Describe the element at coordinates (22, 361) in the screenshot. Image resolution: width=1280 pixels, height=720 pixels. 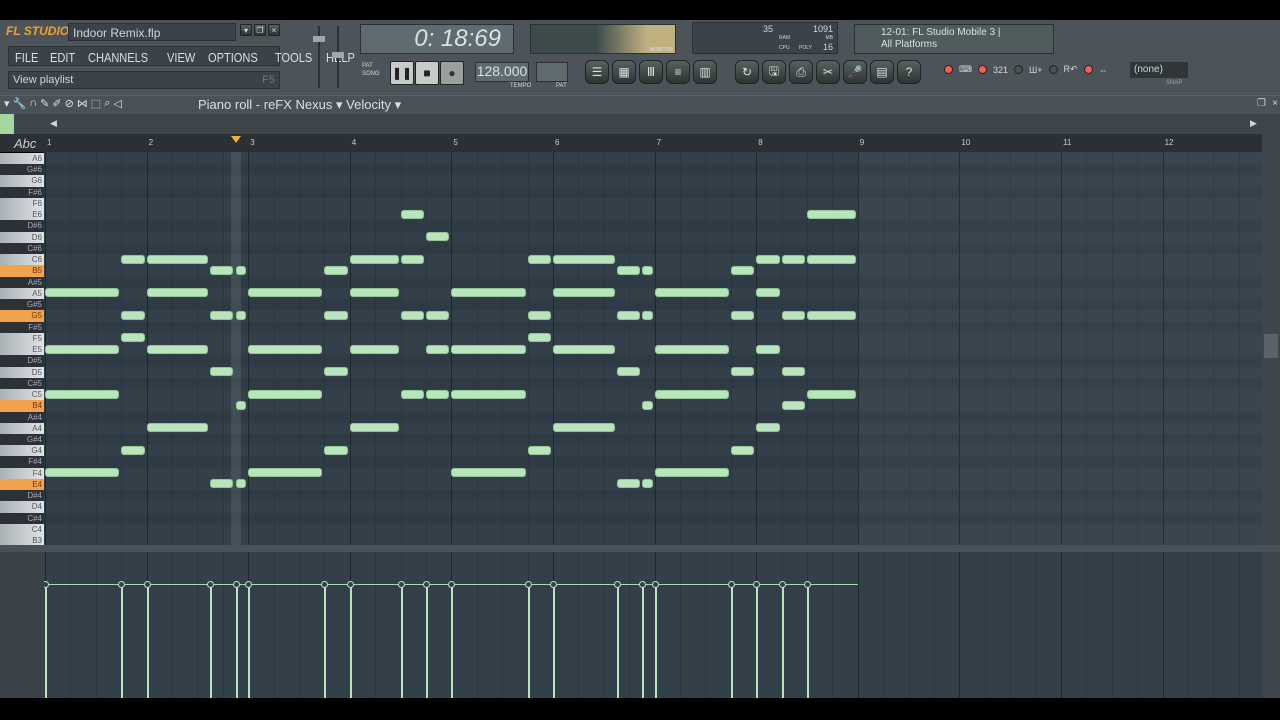
I see `piano-key-dsharp5: D#5` at that location.